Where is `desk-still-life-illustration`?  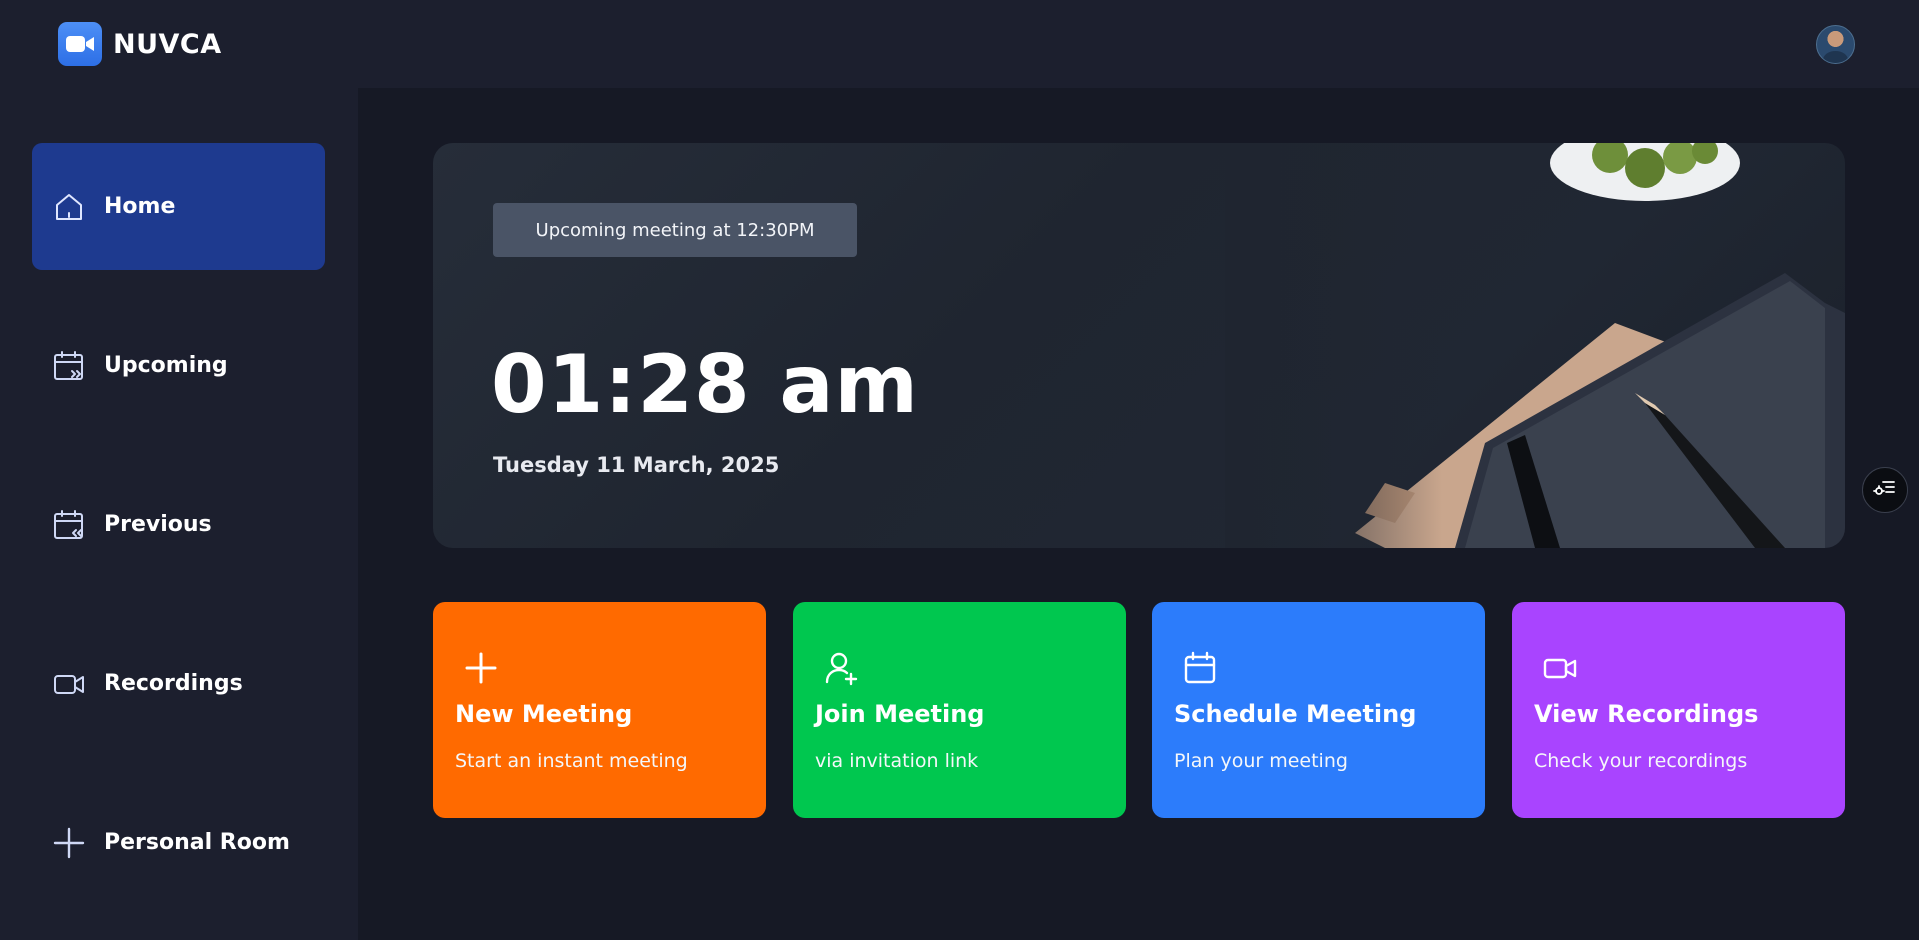 desk-still-life-illustration is located at coordinates (1535, 345).